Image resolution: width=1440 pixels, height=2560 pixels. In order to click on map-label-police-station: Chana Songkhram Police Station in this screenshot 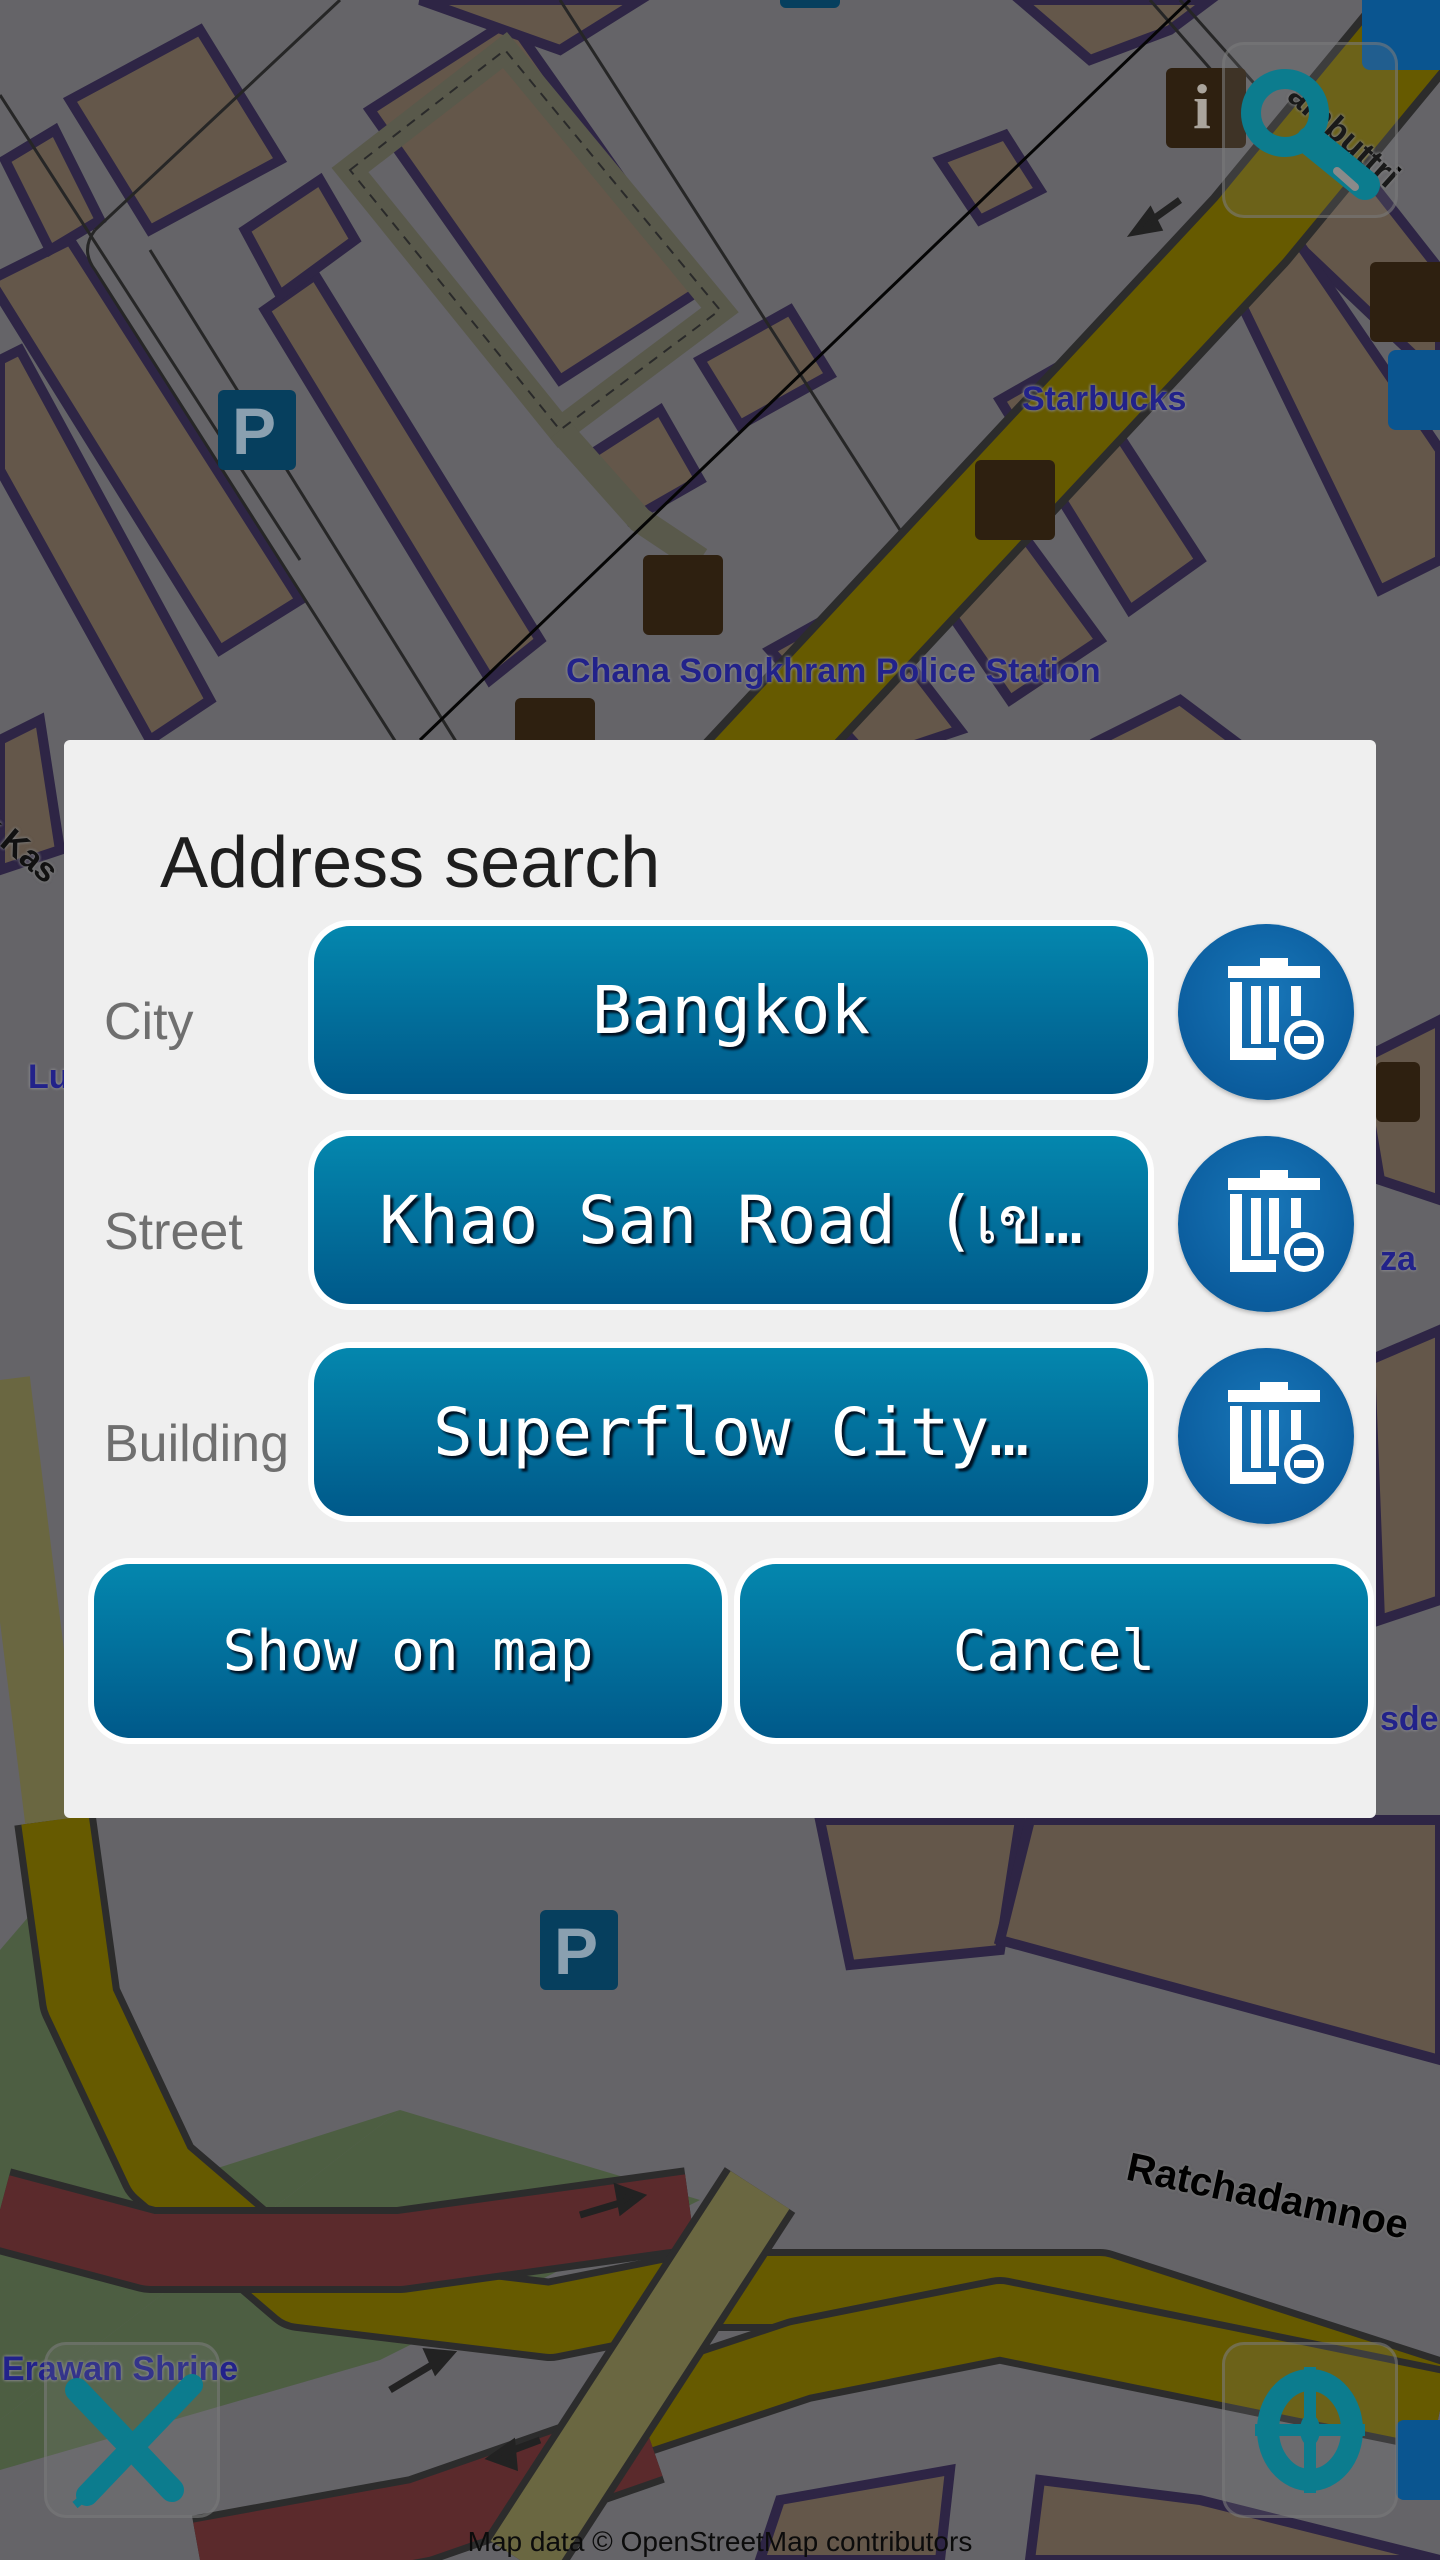, I will do `click(833, 671)`.